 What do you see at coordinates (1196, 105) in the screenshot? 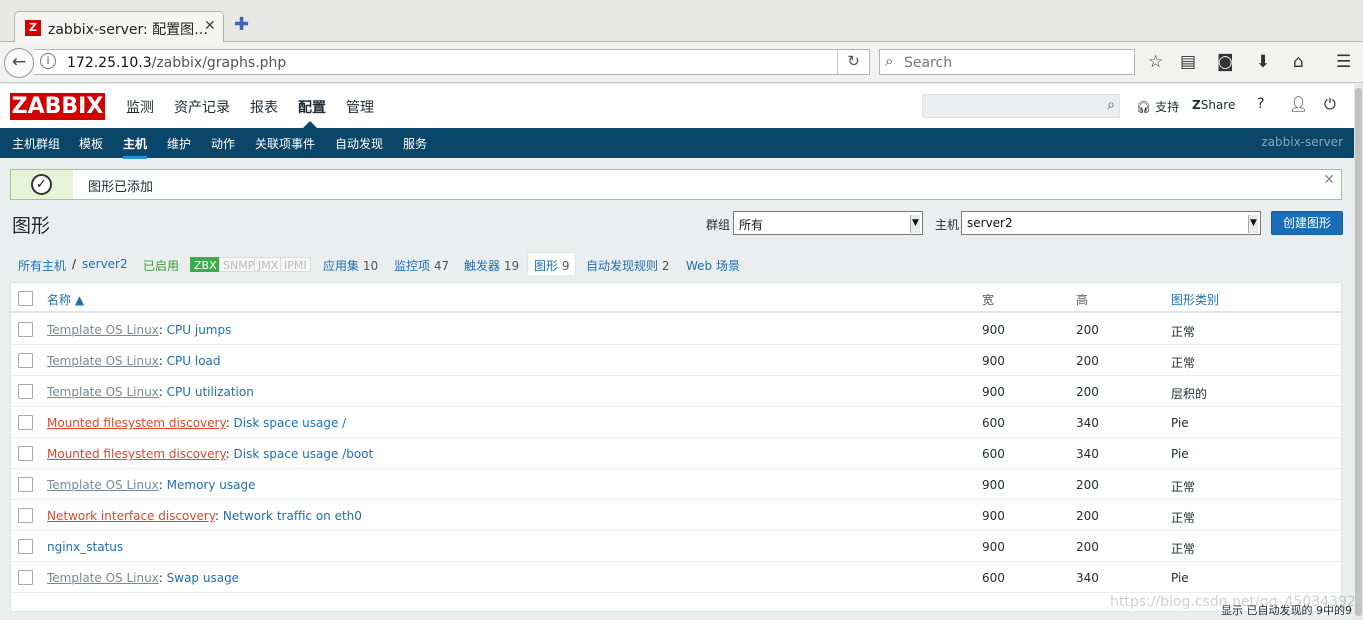
I see `share-icon: Z` at bounding box center [1196, 105].